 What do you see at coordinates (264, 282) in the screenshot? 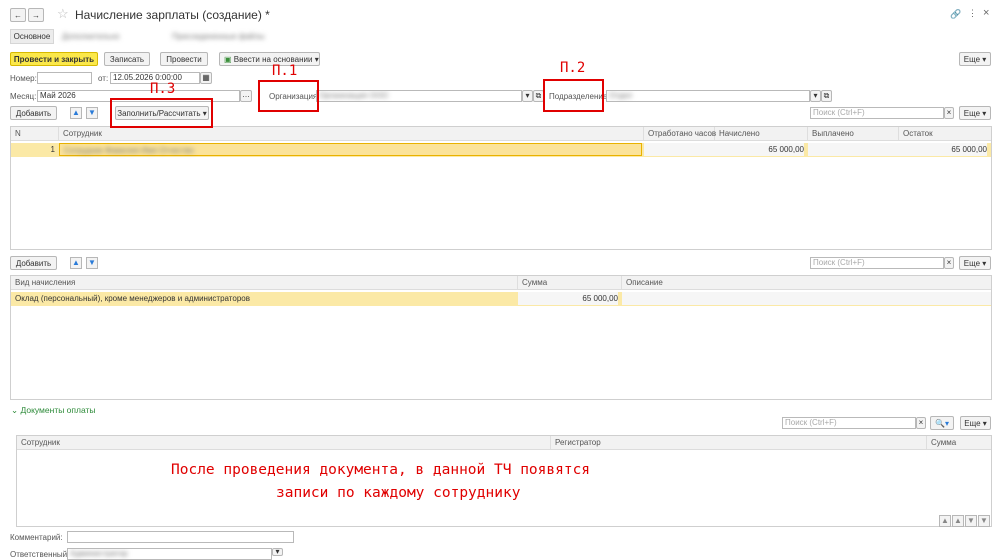
I see `col-accrual-kind: Вид начисления` at bounding box center [264, 282].